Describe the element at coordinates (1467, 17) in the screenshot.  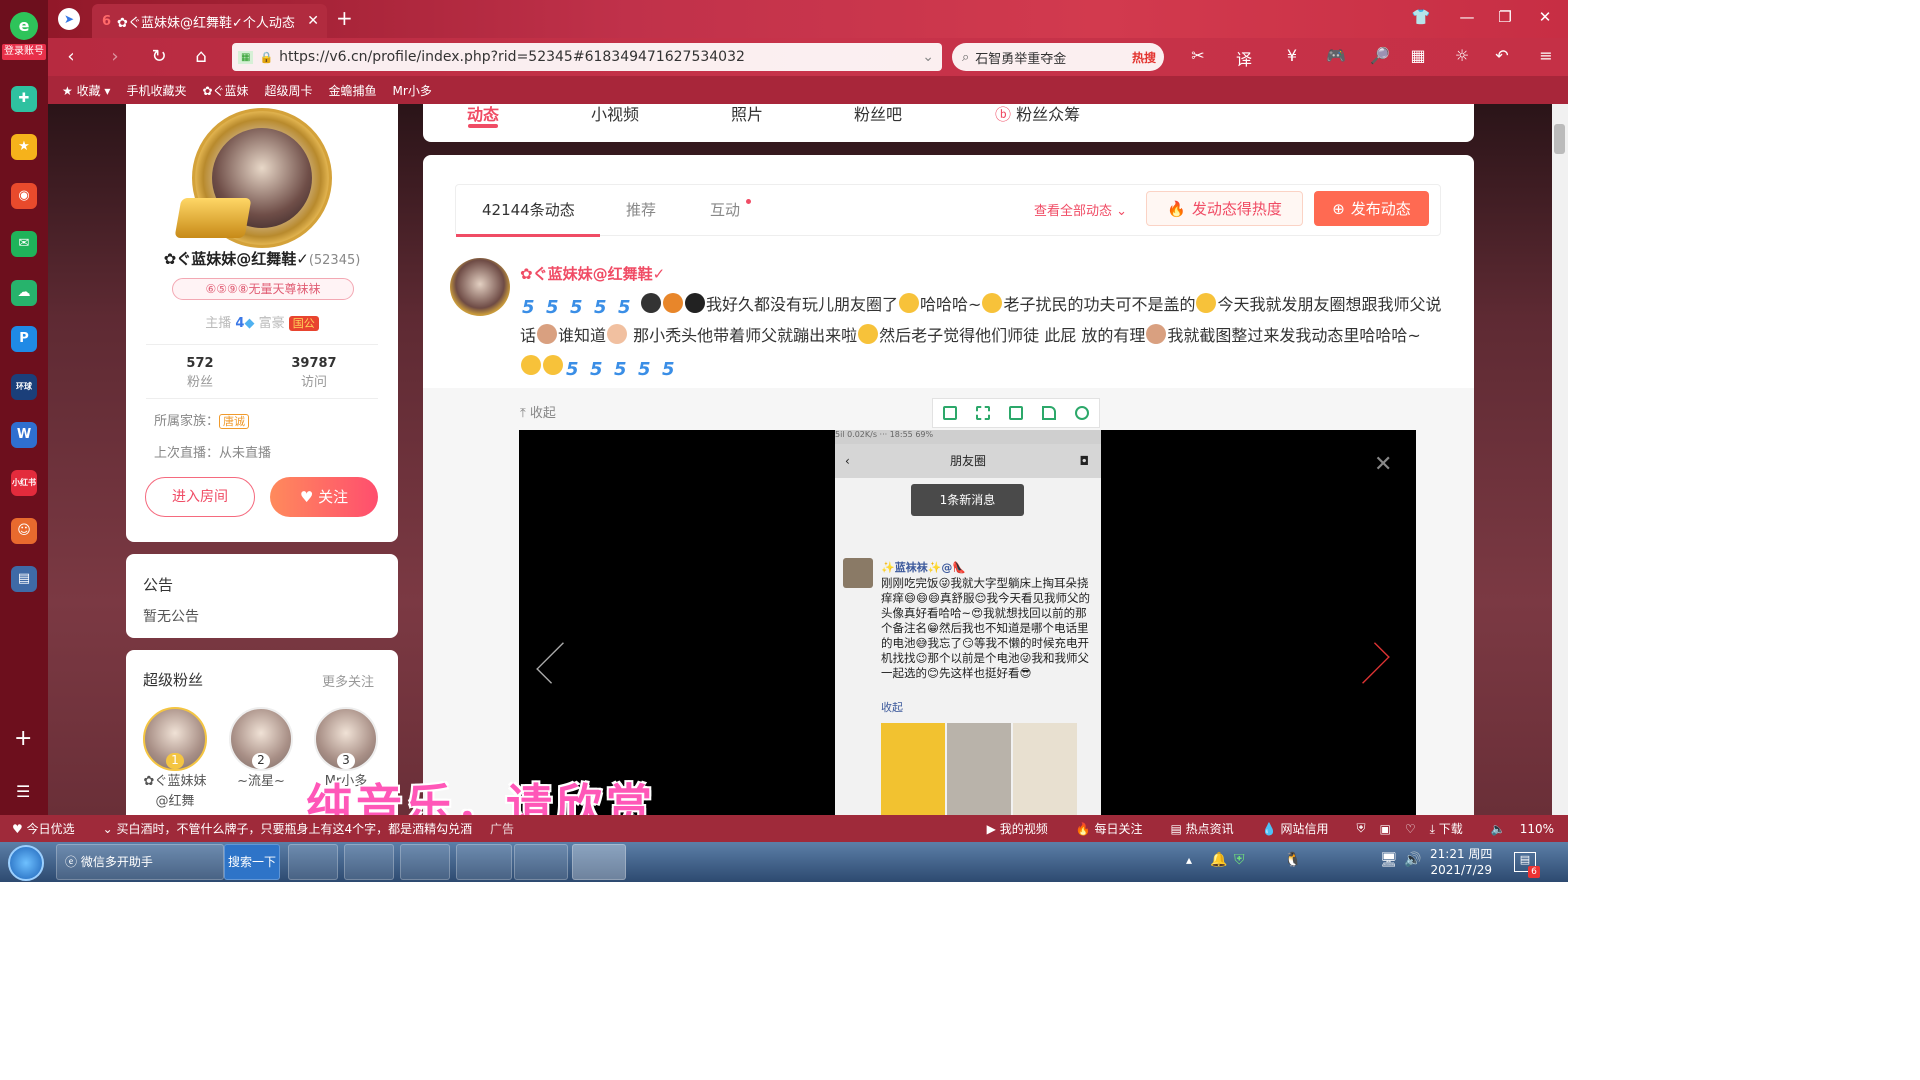
I see `minimize-button: —` at that location.